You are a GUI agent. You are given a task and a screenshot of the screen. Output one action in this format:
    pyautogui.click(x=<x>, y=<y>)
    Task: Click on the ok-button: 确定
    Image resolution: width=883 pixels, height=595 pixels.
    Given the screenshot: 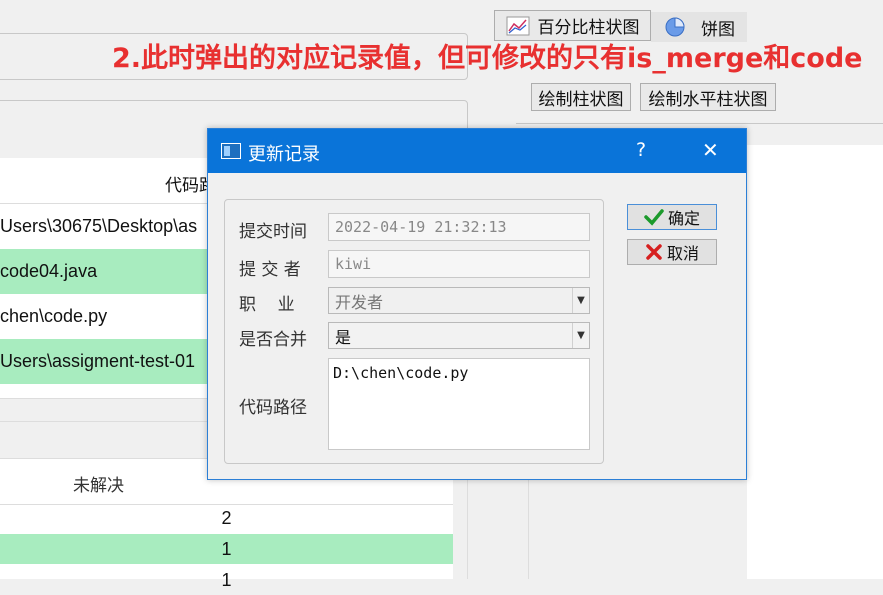 What is the action you would take?
    pyautogui.click(x=672, y=217)
    